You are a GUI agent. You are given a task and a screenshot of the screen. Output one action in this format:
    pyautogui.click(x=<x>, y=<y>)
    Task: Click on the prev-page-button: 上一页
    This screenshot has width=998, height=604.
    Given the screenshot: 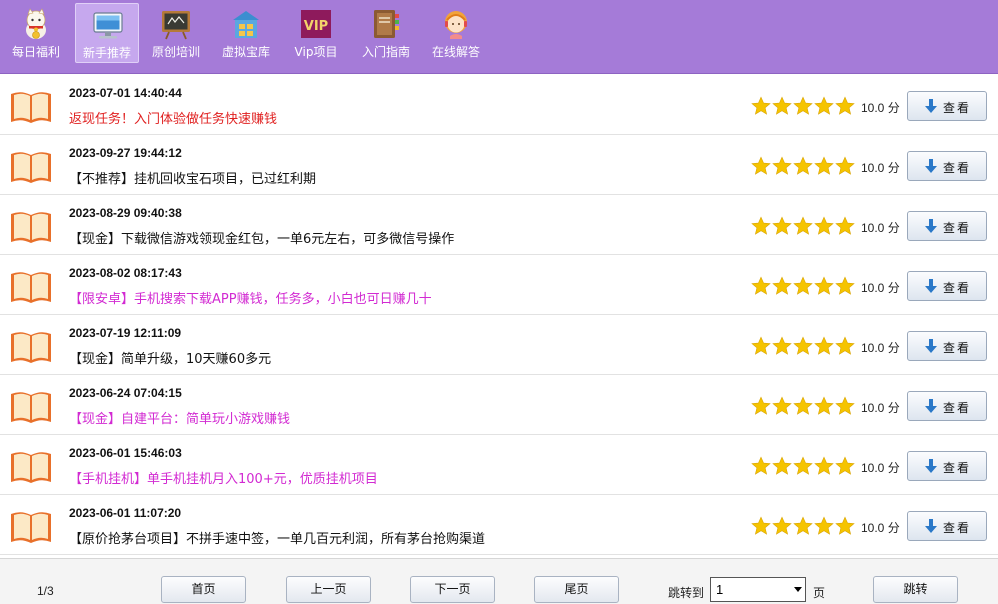 What is the action you would take?
    pyautogui.click(x=328, y=589)
    